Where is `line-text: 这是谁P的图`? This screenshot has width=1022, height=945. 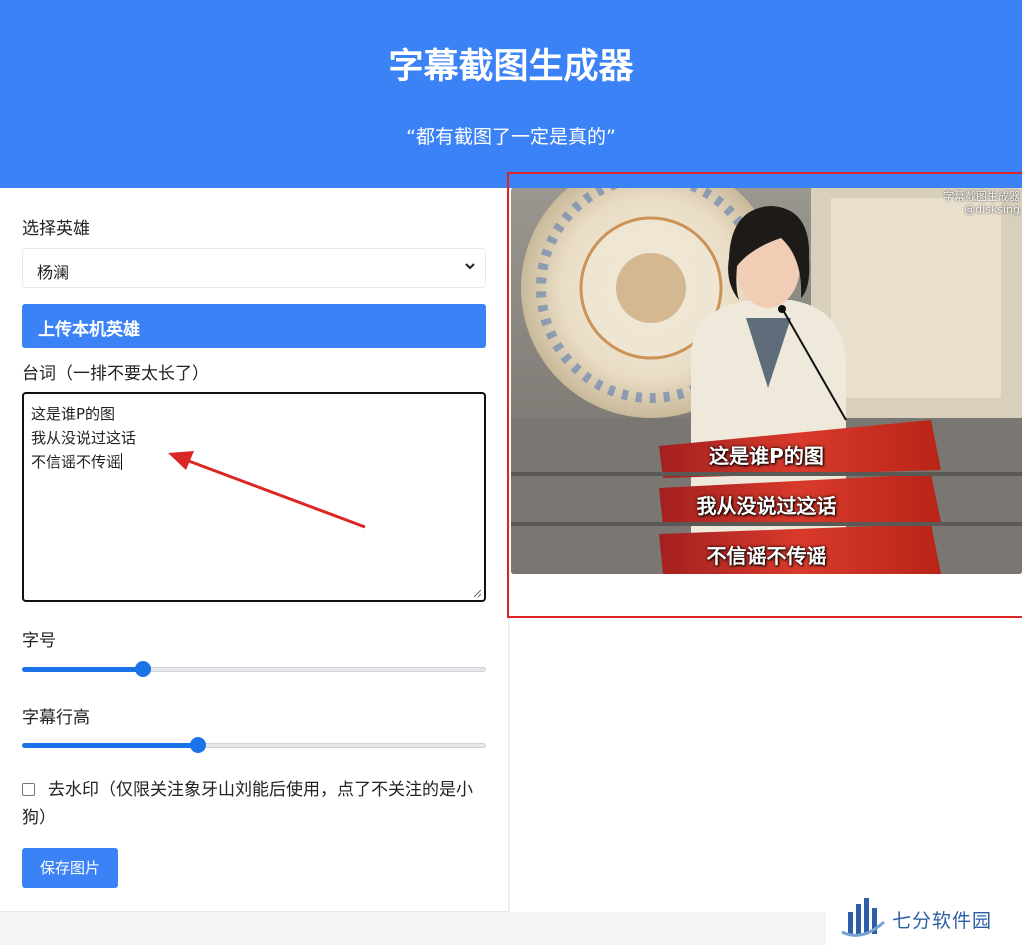 line-text: 这是谁P的图 is located at coordinates (73, 414).